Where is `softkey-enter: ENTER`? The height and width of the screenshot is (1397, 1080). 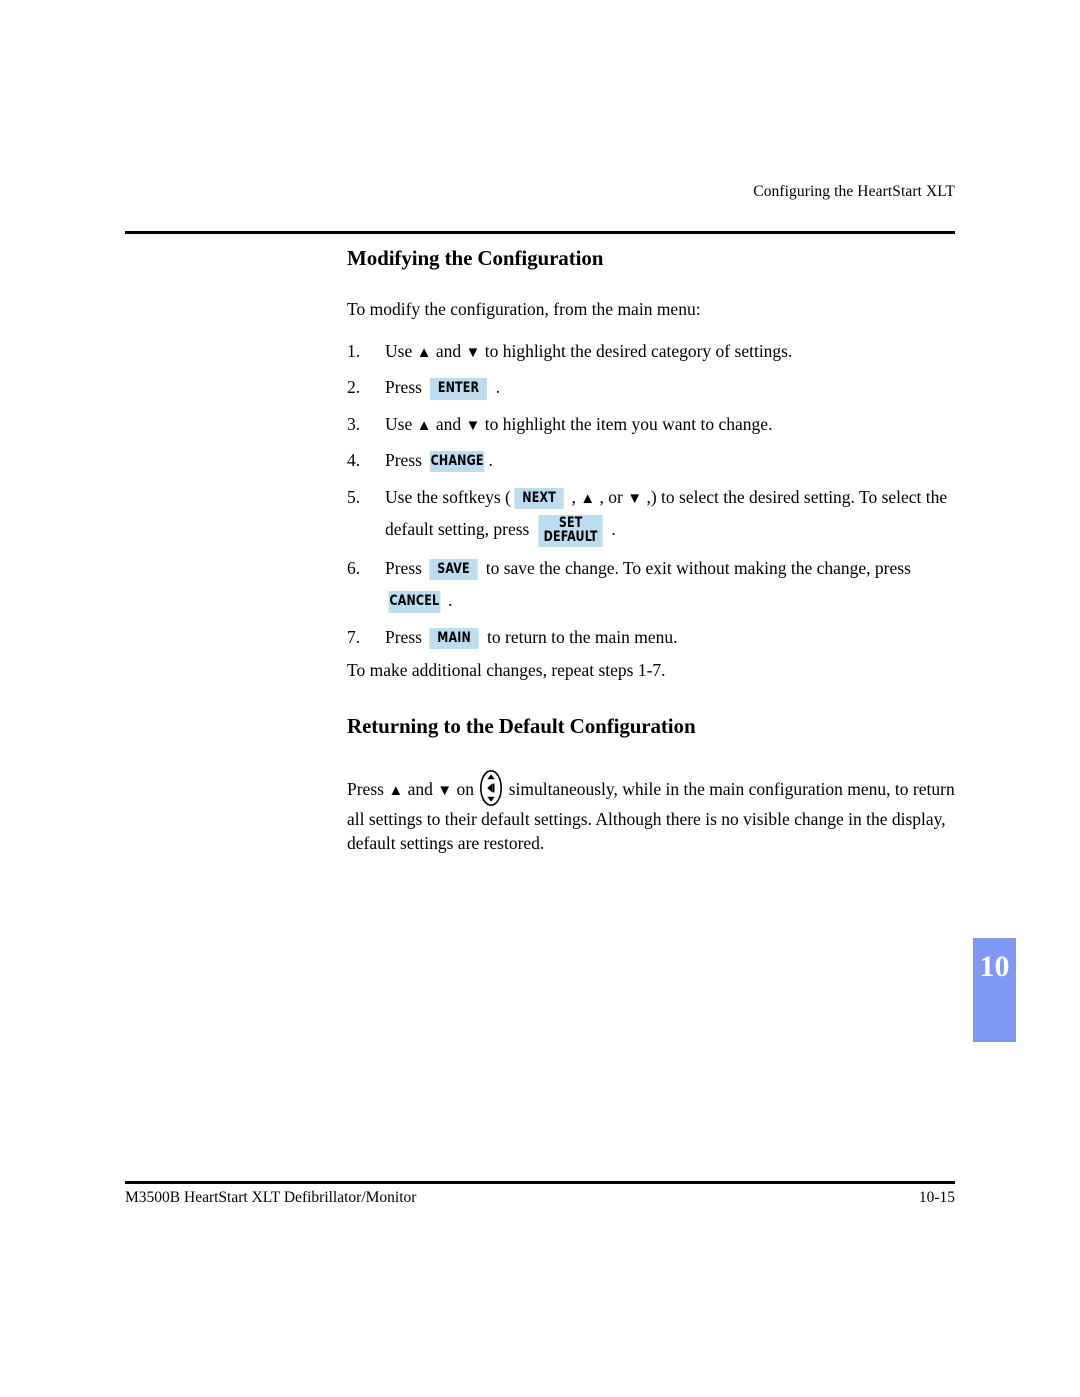 softkey-enter: ENTER is located at coordinates (459, 389).